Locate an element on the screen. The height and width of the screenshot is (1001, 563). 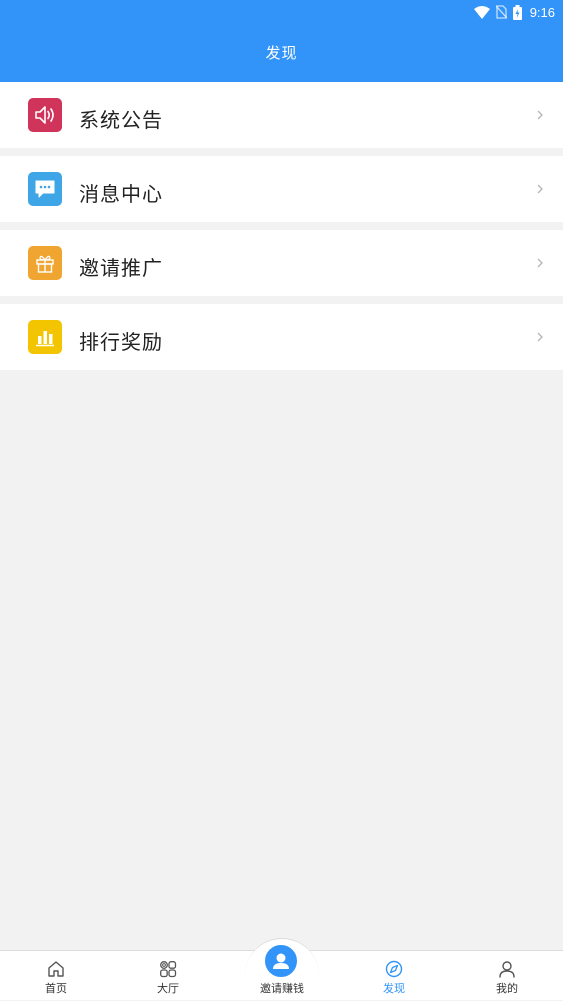
chat-bubble-icon is located at coordinates (45, 189).